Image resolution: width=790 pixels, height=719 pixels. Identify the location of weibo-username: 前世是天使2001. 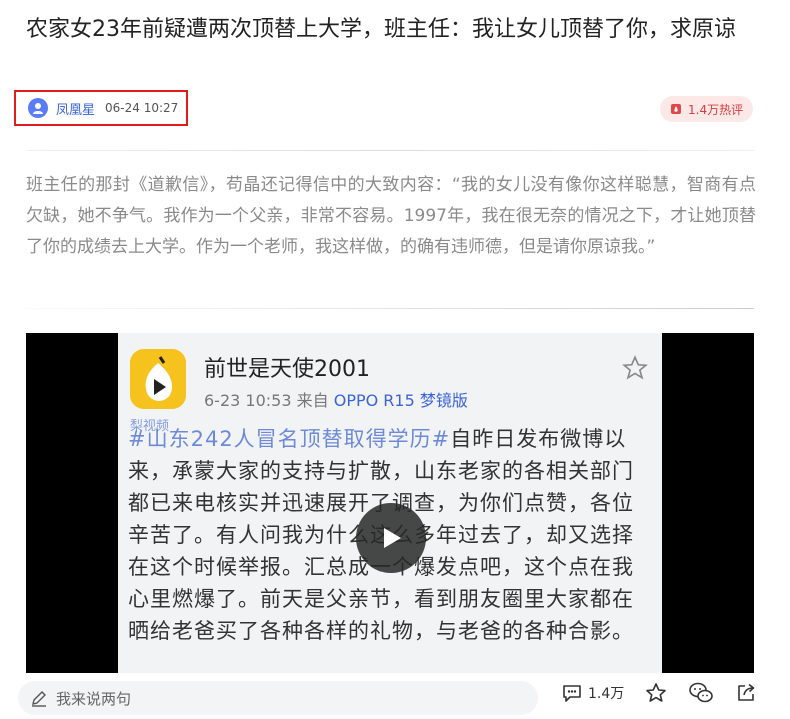
(287, 369).